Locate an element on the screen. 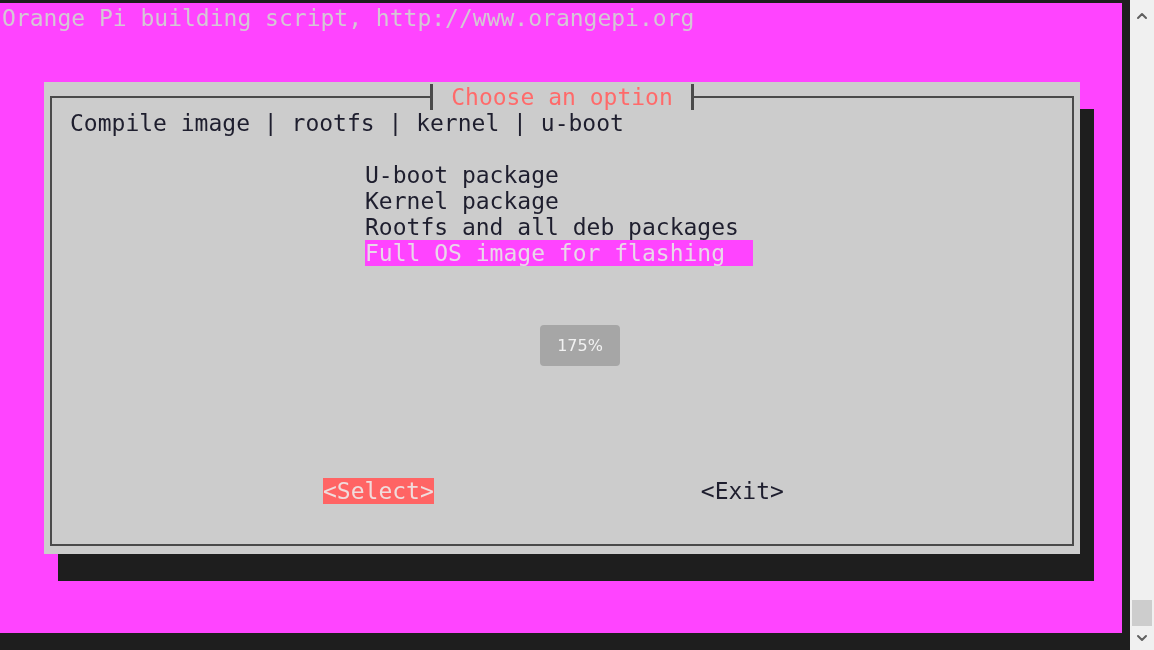 Image resolution: width=1154 pixels, height=650 pixels. dialog-button: <Exit> is located at coordinates (742, 491).